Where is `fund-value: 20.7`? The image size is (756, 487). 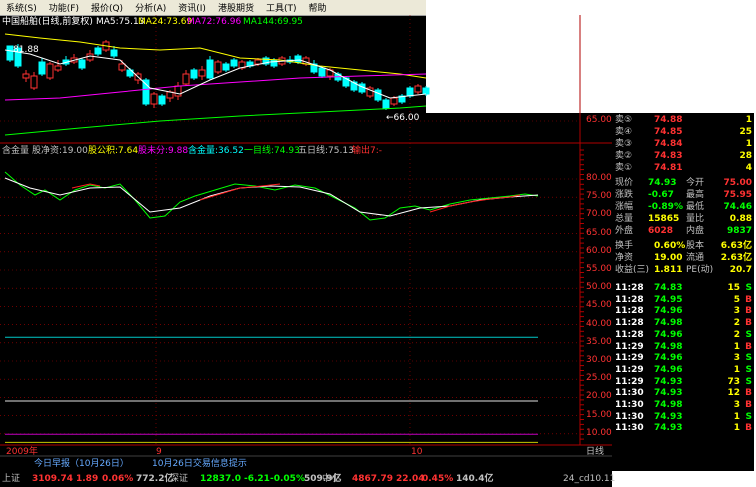
fund-value: 20.7 is located at coordinates (740, 270).